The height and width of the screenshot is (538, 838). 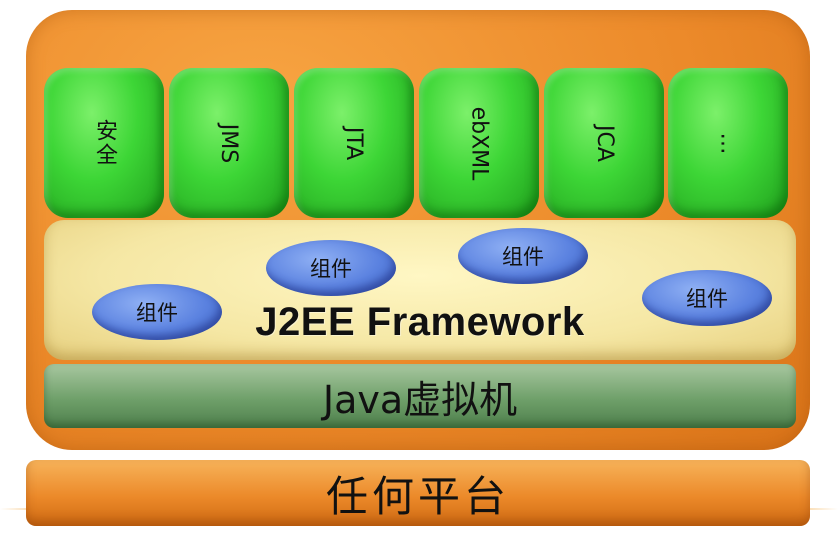 I want to click on platform-layer: 任何平台, so click(x=418, y=493).